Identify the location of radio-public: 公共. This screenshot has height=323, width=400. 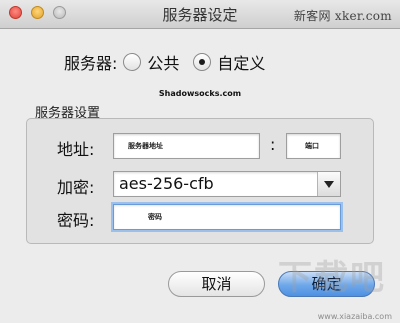
(151, 62).